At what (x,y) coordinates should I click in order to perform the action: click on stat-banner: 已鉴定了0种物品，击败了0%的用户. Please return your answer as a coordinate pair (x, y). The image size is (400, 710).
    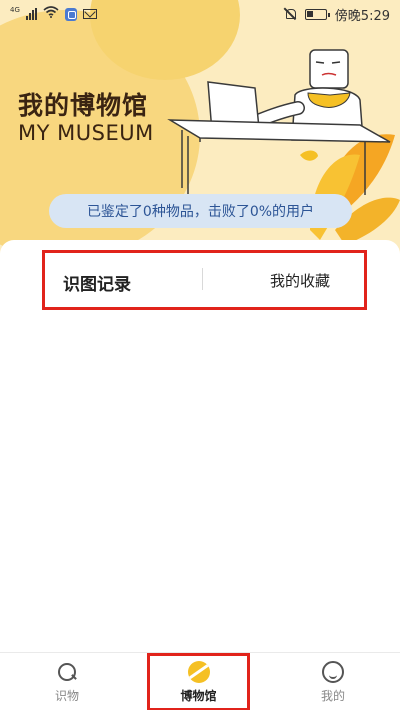
    Looking at the image, I should click on (200, 211).